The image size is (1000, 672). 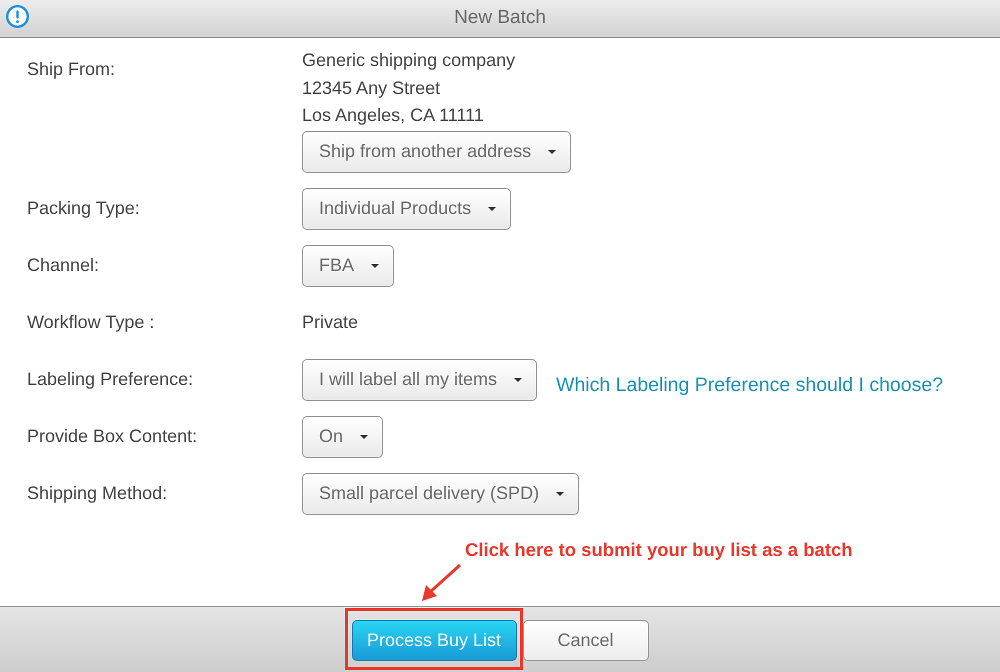 What do you see at coordinates (409, 60) in the screenshot?
I see `address-line: Generic shipping company` at bounding box center [409, 60].